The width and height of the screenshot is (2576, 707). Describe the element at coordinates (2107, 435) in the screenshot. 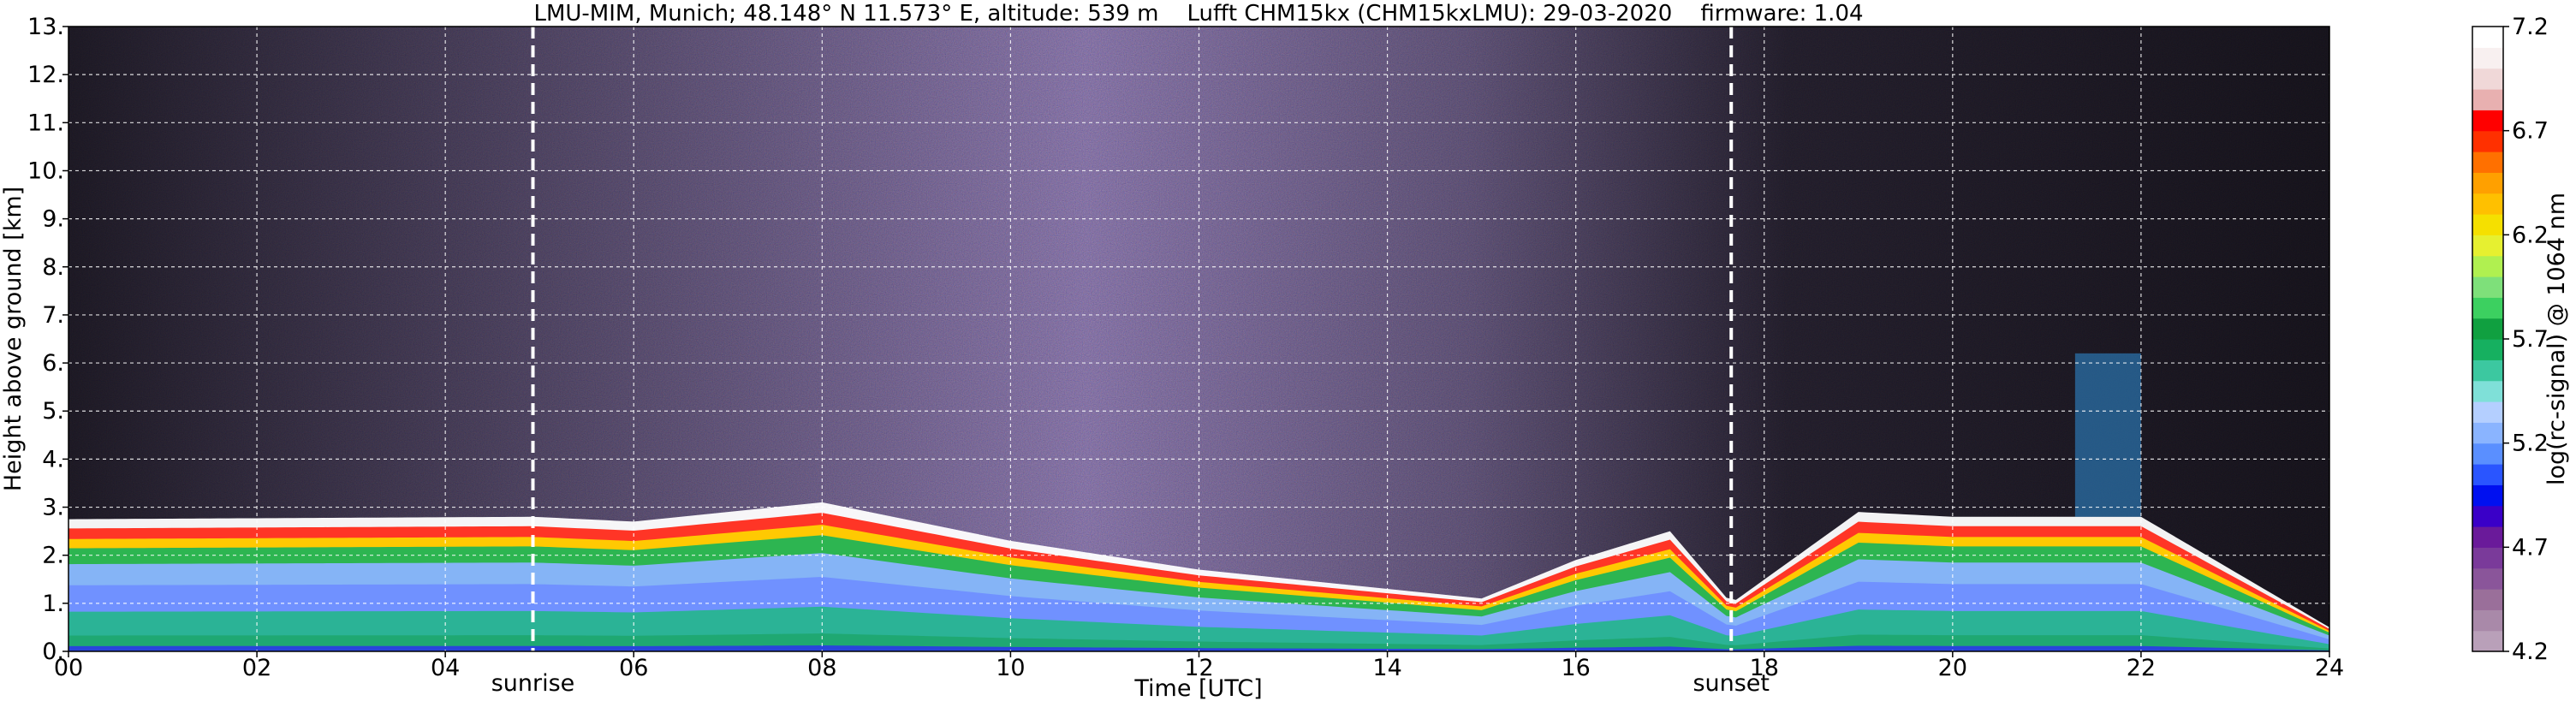

I see `cloud-plume` at that location.